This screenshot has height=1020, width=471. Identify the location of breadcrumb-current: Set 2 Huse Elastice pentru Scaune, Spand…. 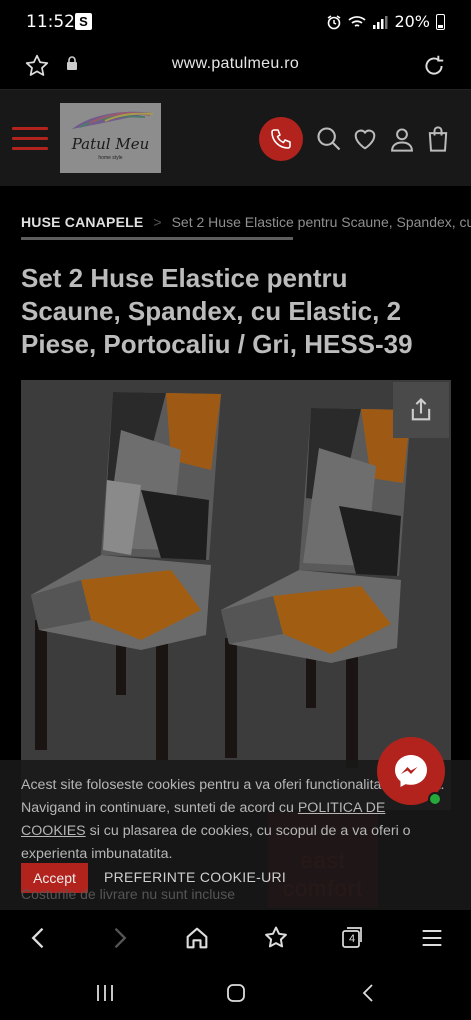
(321, 222).